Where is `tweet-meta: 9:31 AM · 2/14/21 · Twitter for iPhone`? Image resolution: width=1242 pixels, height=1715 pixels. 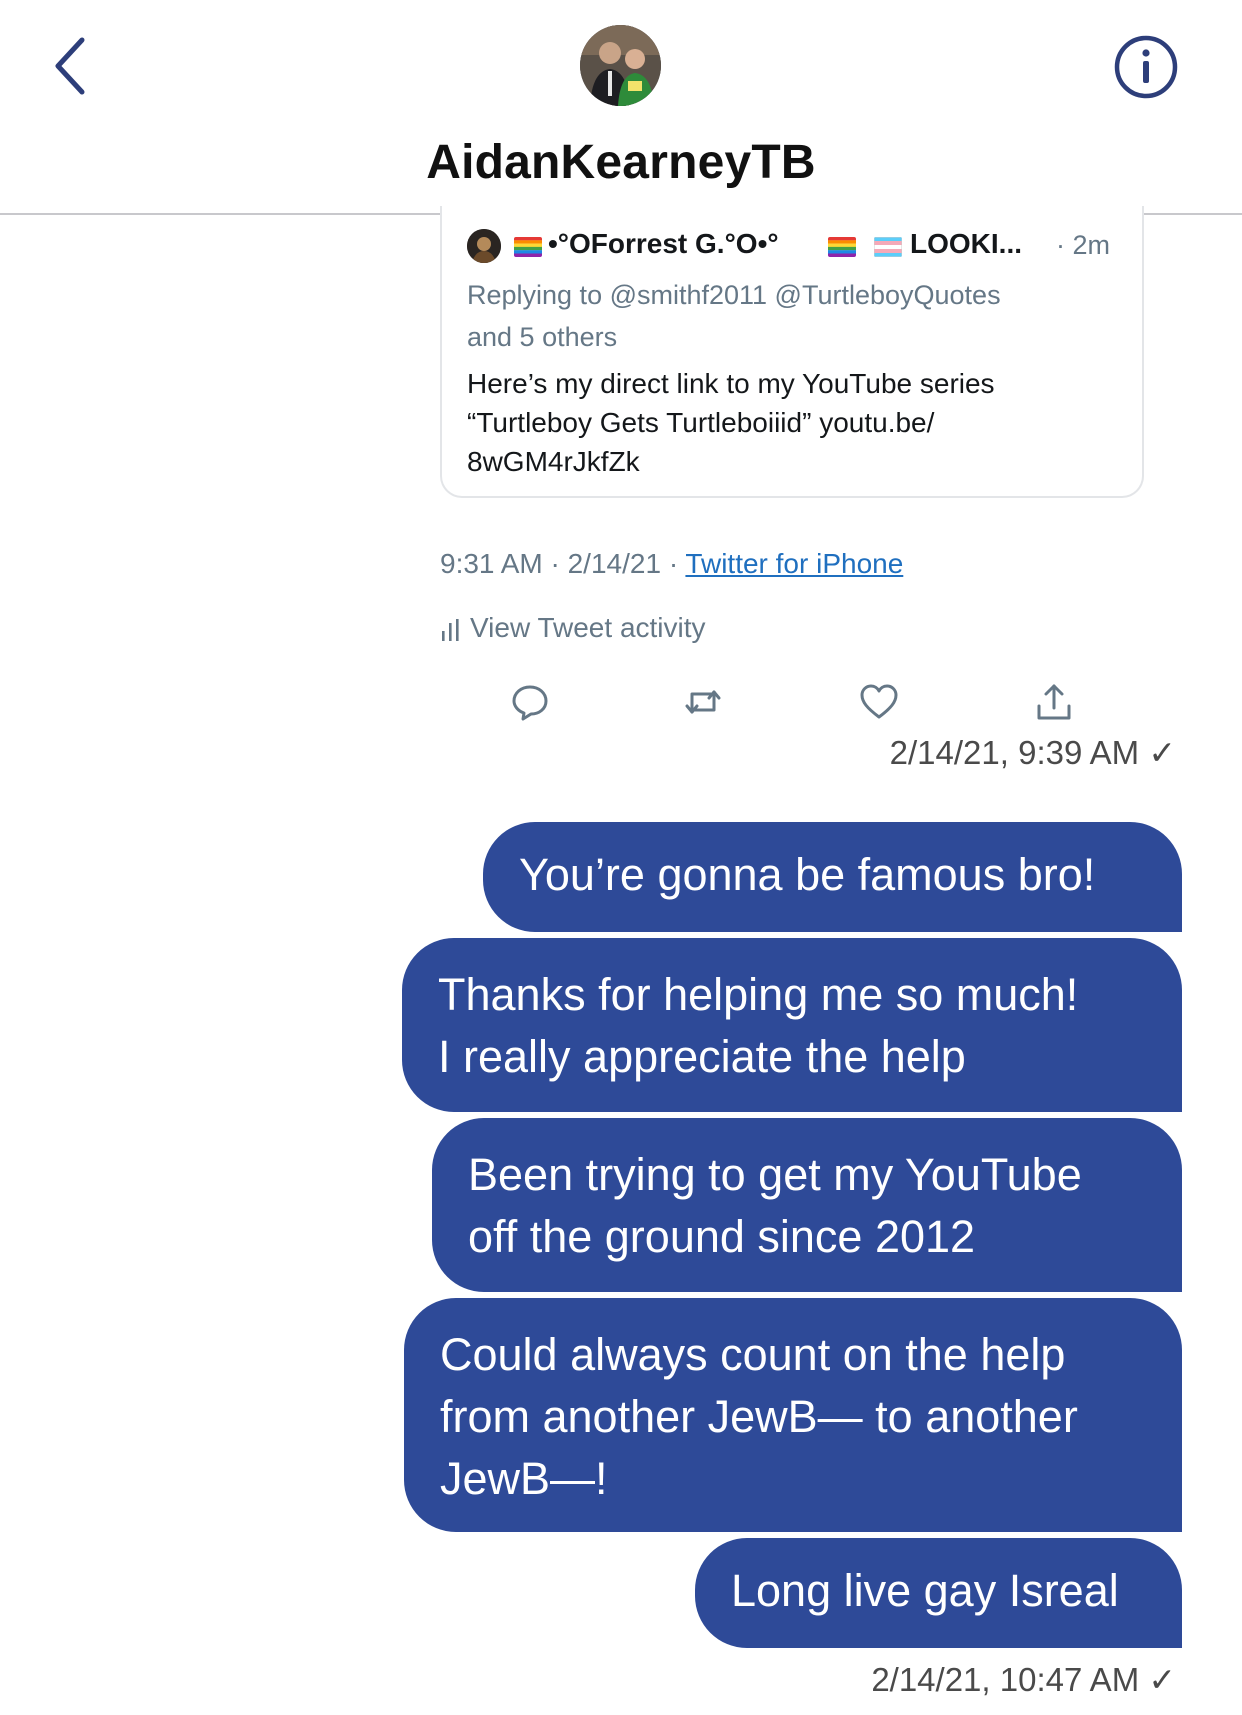 tweet-meta: 9:31 AM · 2/14/21 · Twitter for iPhone is located at coordinates (671, 564).